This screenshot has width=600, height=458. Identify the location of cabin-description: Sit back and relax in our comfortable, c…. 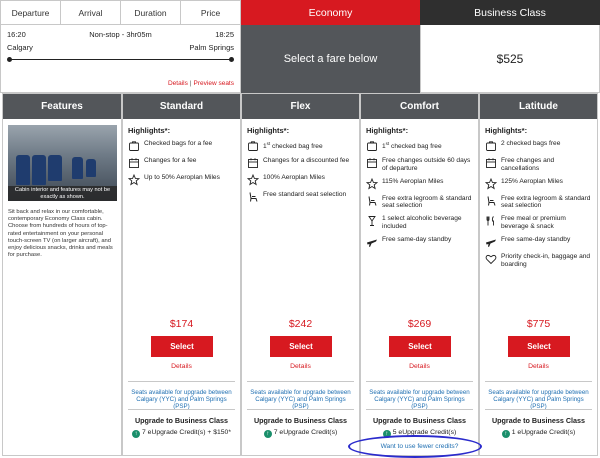
(60, 234).